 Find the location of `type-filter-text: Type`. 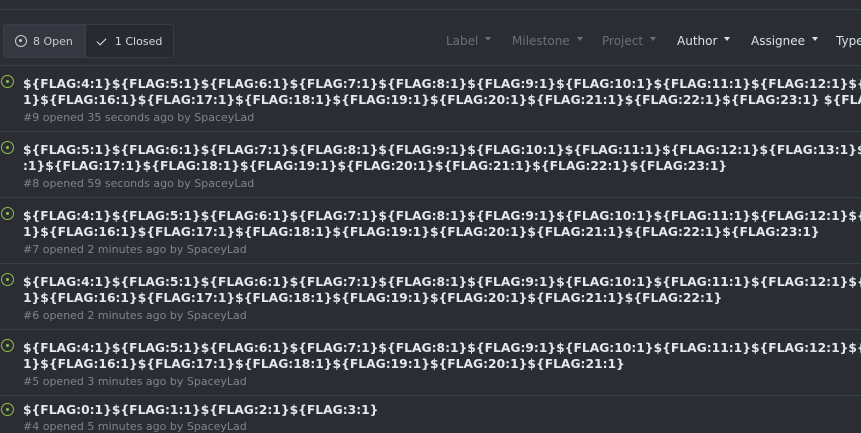

type-filter-text: Type is located at coordinates (848, 41).